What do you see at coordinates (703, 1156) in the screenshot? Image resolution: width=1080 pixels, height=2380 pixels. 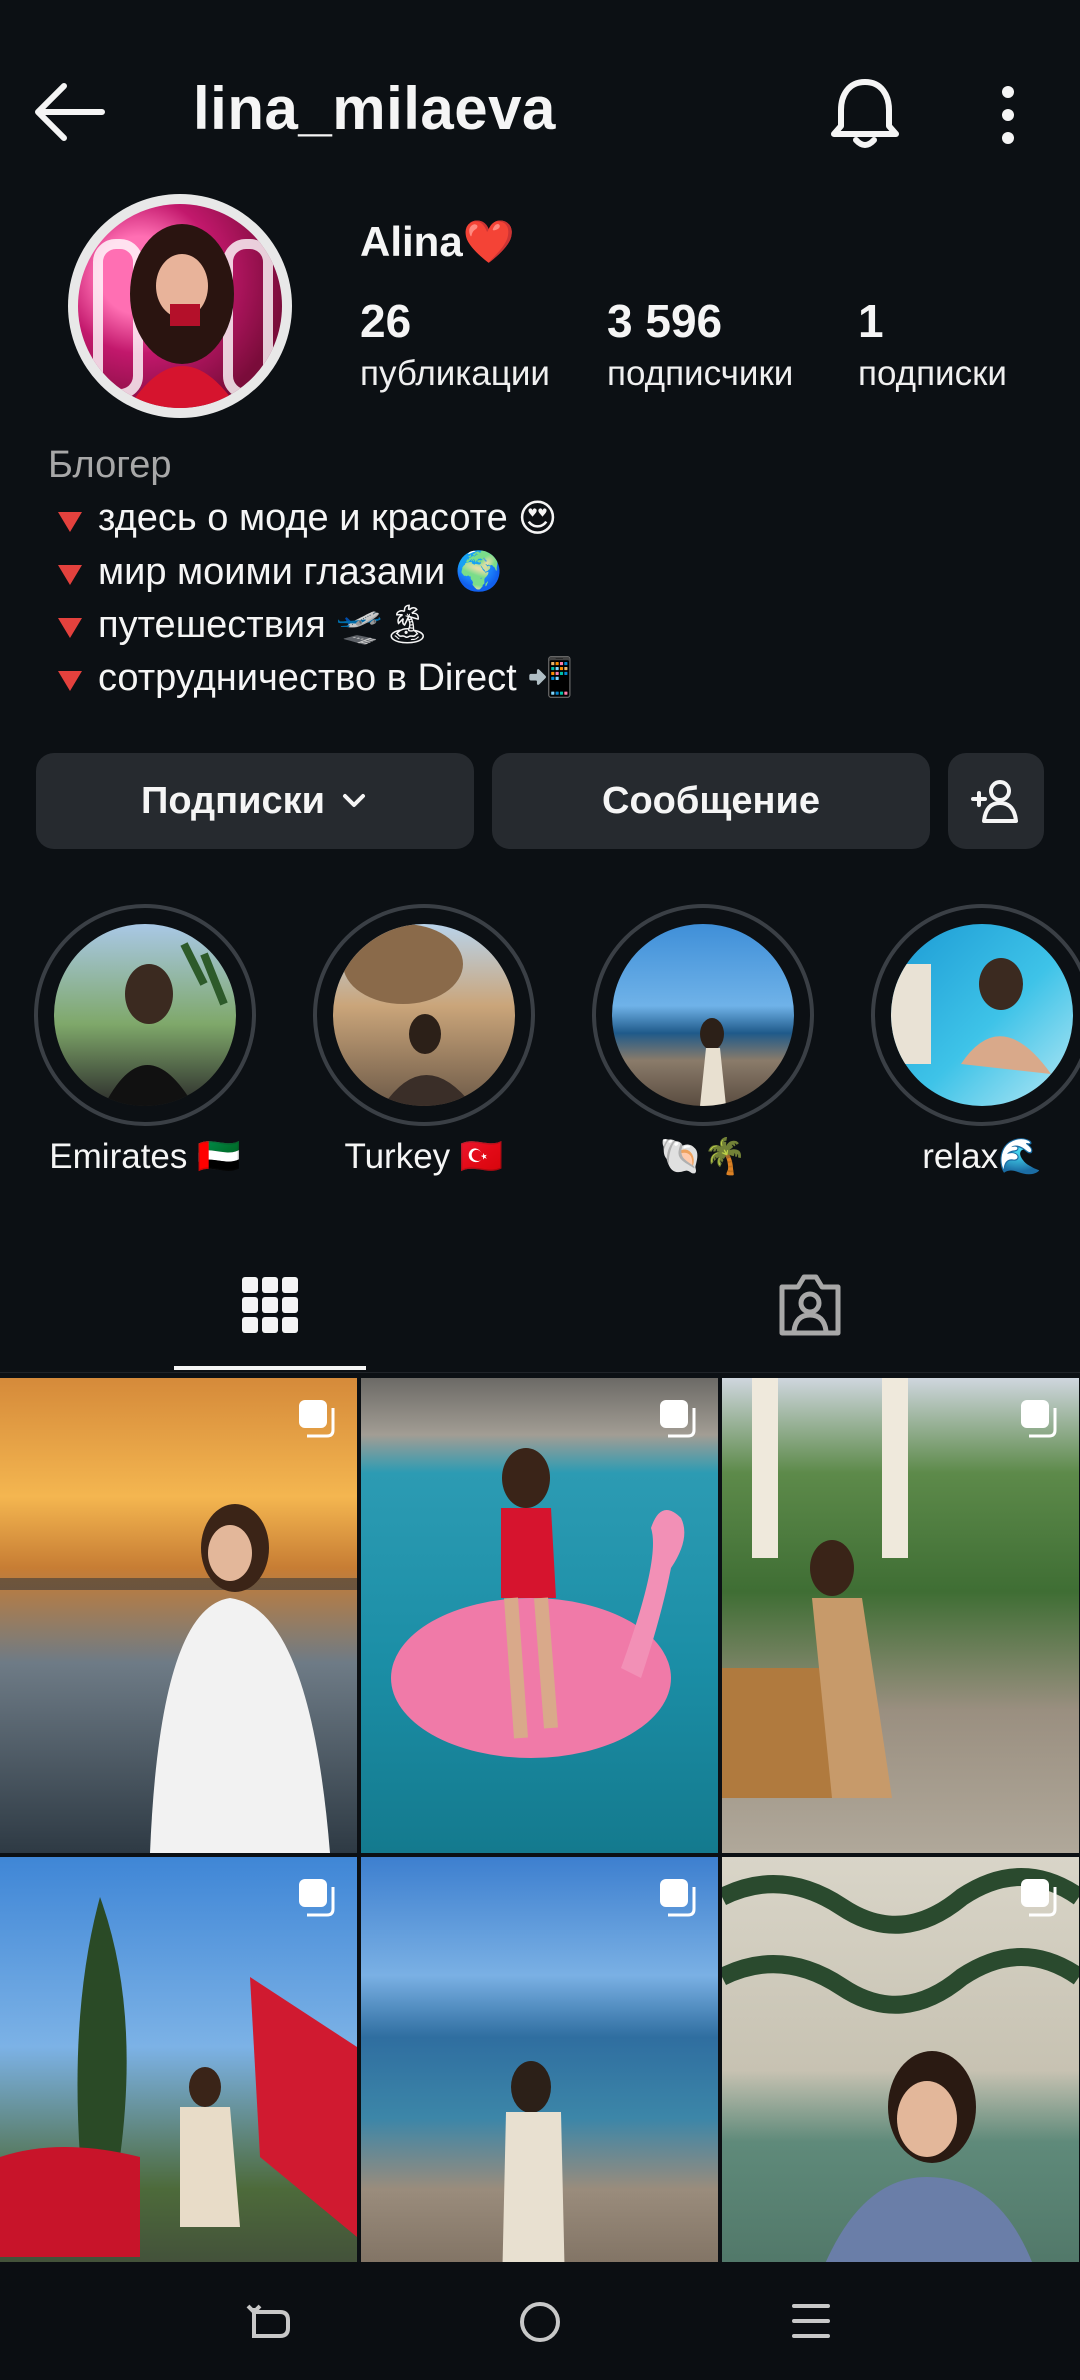 I see `highlight-label: 🐚🌴` at bounding box center [703, 1156].